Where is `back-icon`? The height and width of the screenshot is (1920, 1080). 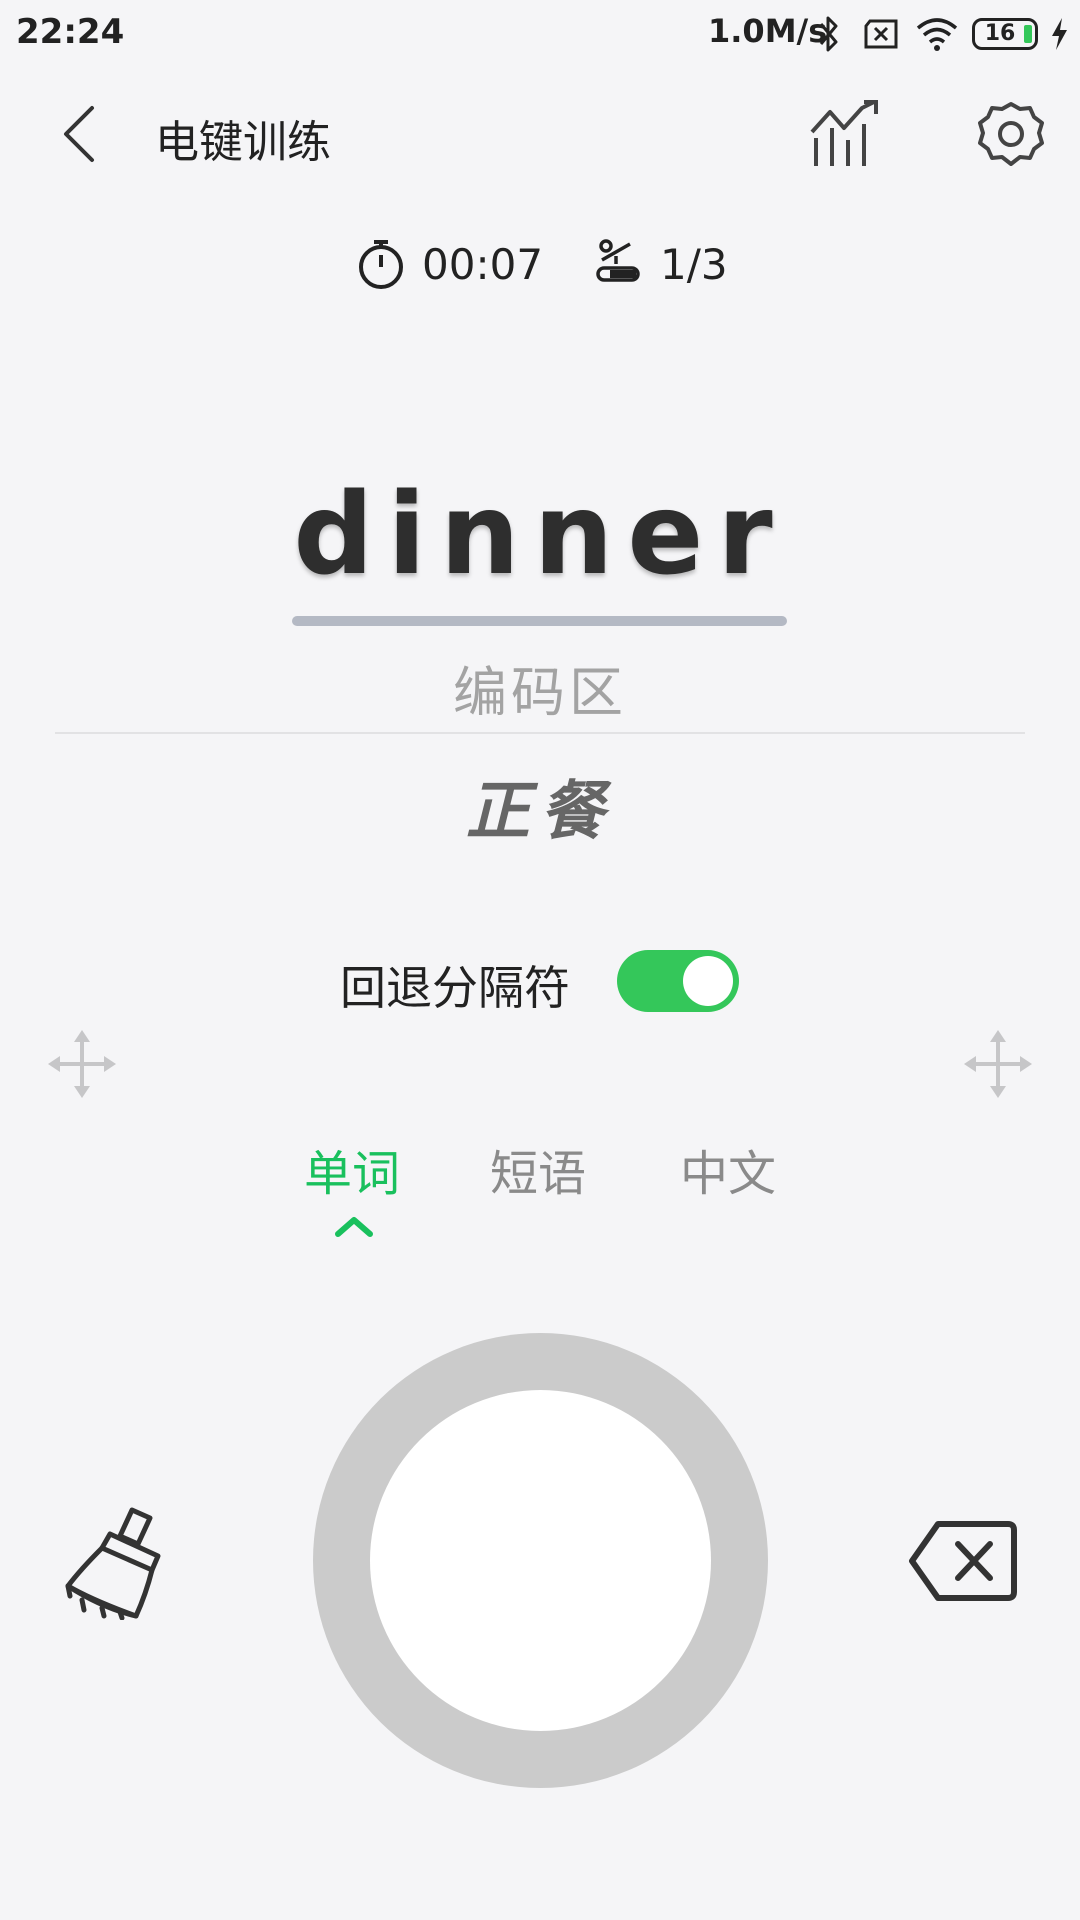 back-icon is located at coordinates (79, 134).